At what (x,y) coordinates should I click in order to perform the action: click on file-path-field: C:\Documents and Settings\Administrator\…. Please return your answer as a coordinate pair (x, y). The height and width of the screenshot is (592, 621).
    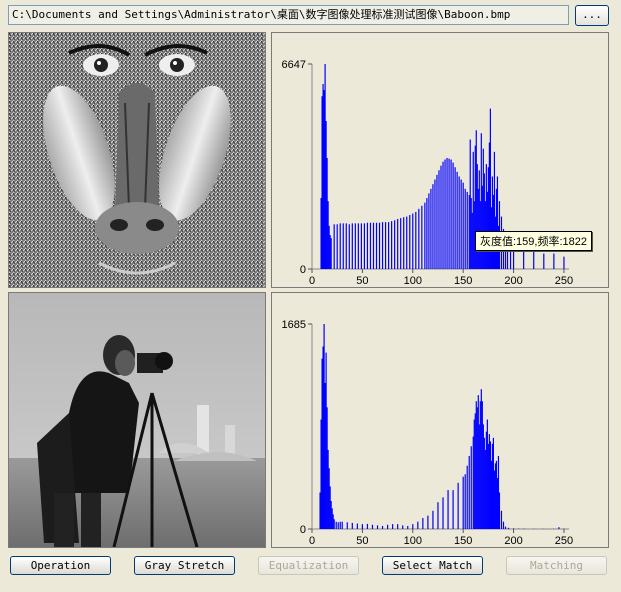
    Looking at the image, I should click on (288, 15).